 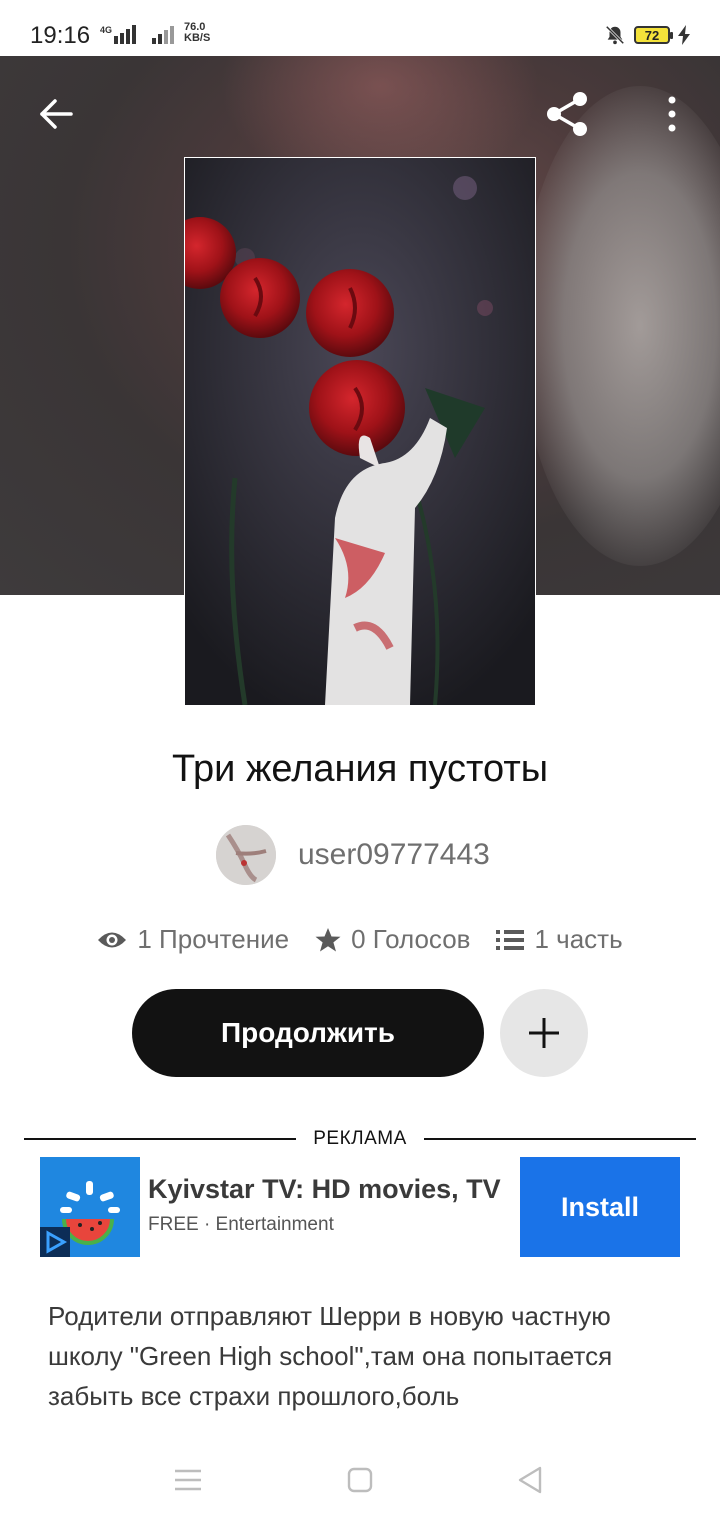 What do you see at coordinates (241, 1224) in the screenshot?
I see `ad-app-subtitle: FREE · Entertainment` at bounding box center [241, 1224].